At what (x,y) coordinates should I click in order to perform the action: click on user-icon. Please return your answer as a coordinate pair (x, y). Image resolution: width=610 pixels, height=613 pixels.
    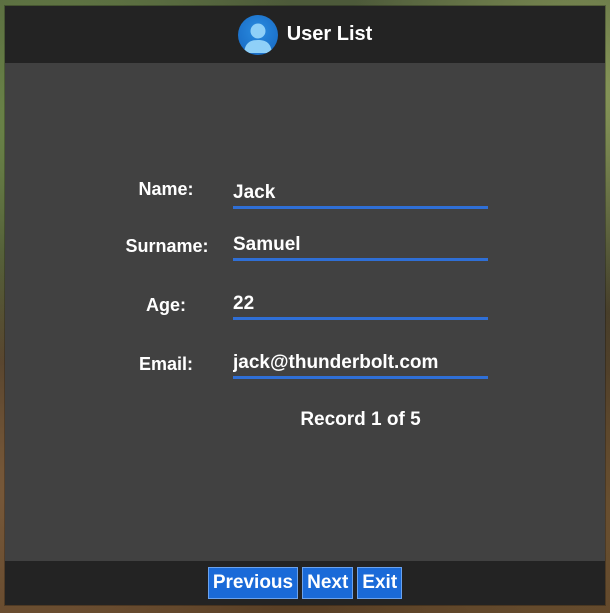
    Looking at the image, I should click on (257, 34).